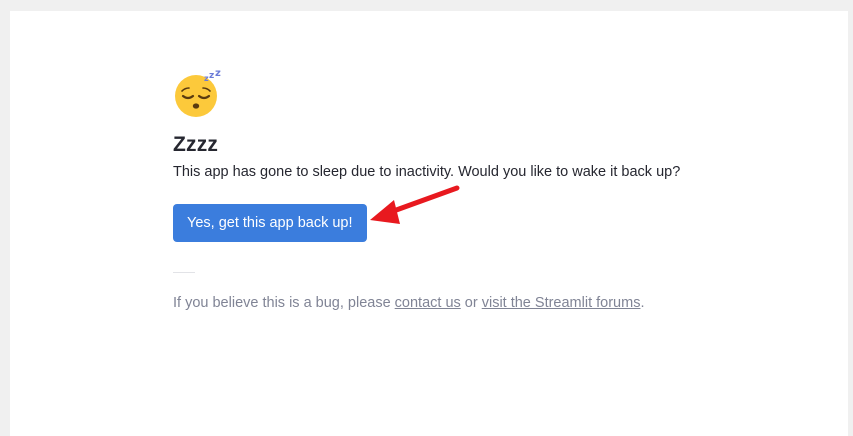 The height and width of the screenshot is (436, 853). I want to click on contact-us-link: contact us, so click(428, 303).